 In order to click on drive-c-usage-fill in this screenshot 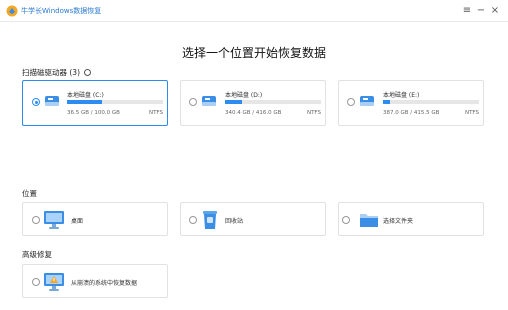, I will do `click(85, 102)`.